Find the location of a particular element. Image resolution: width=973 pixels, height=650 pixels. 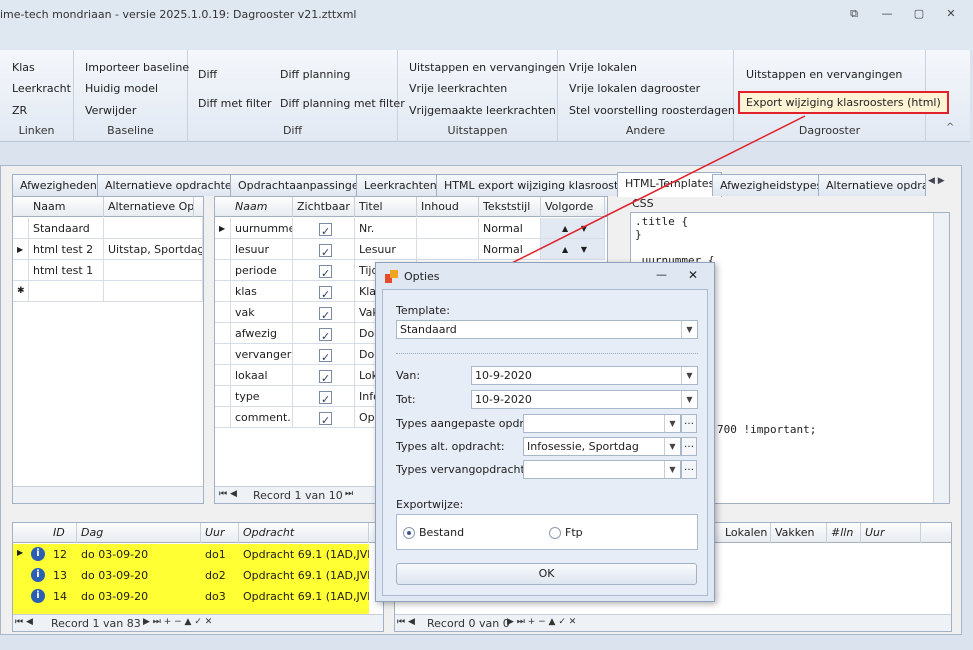

diff-planning-button: Diff planning is located at coordinates (315, 74).